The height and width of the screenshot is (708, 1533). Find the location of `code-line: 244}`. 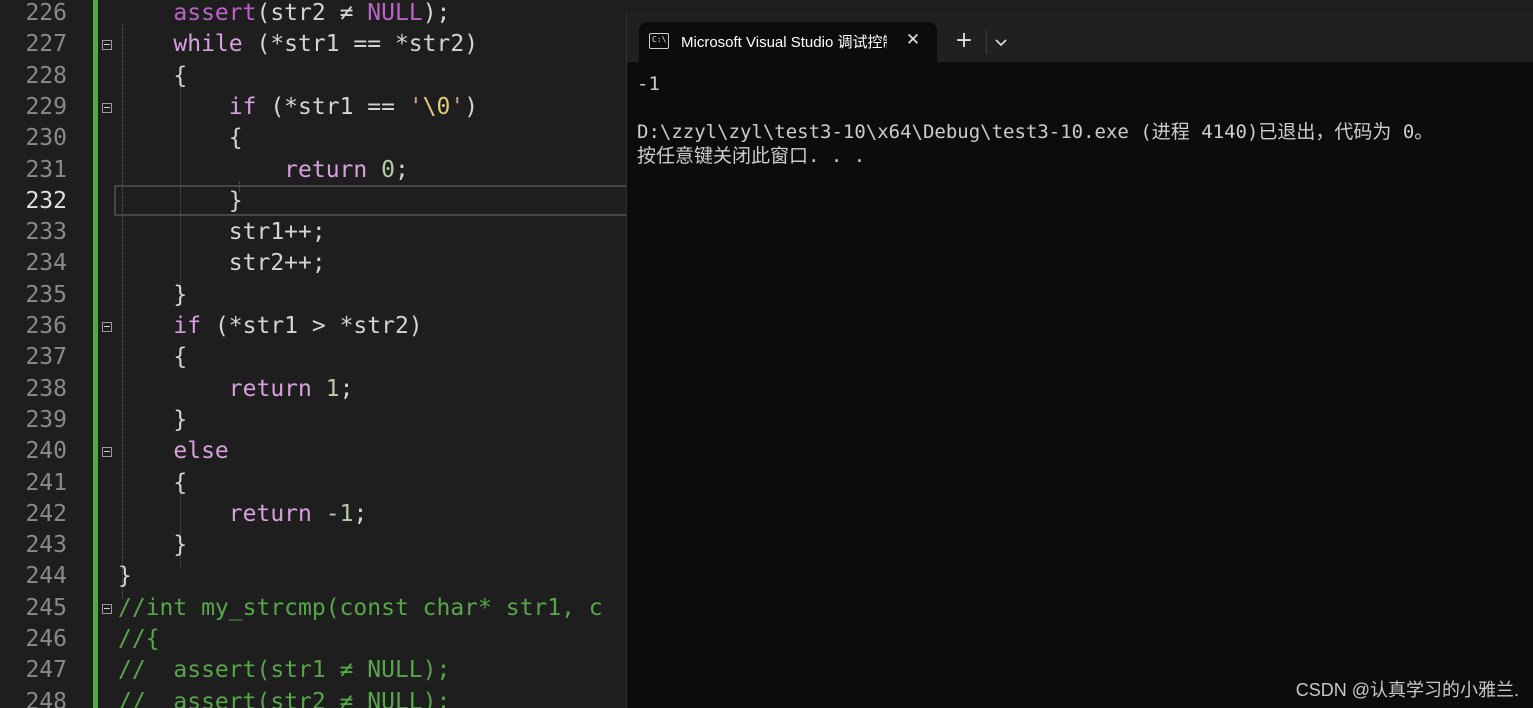

code-line: 244} is located at coordinates (313, 576).